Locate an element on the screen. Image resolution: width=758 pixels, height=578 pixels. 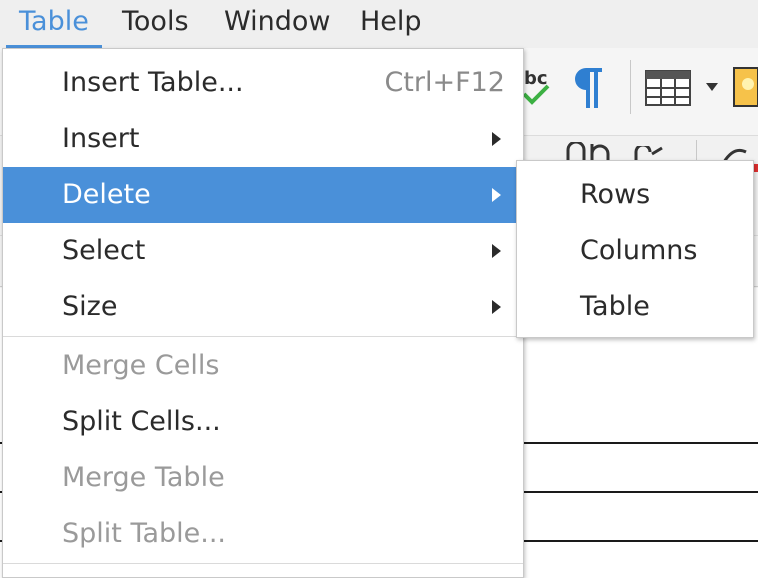
menu-window: Window is located at coordinates (277, 24).